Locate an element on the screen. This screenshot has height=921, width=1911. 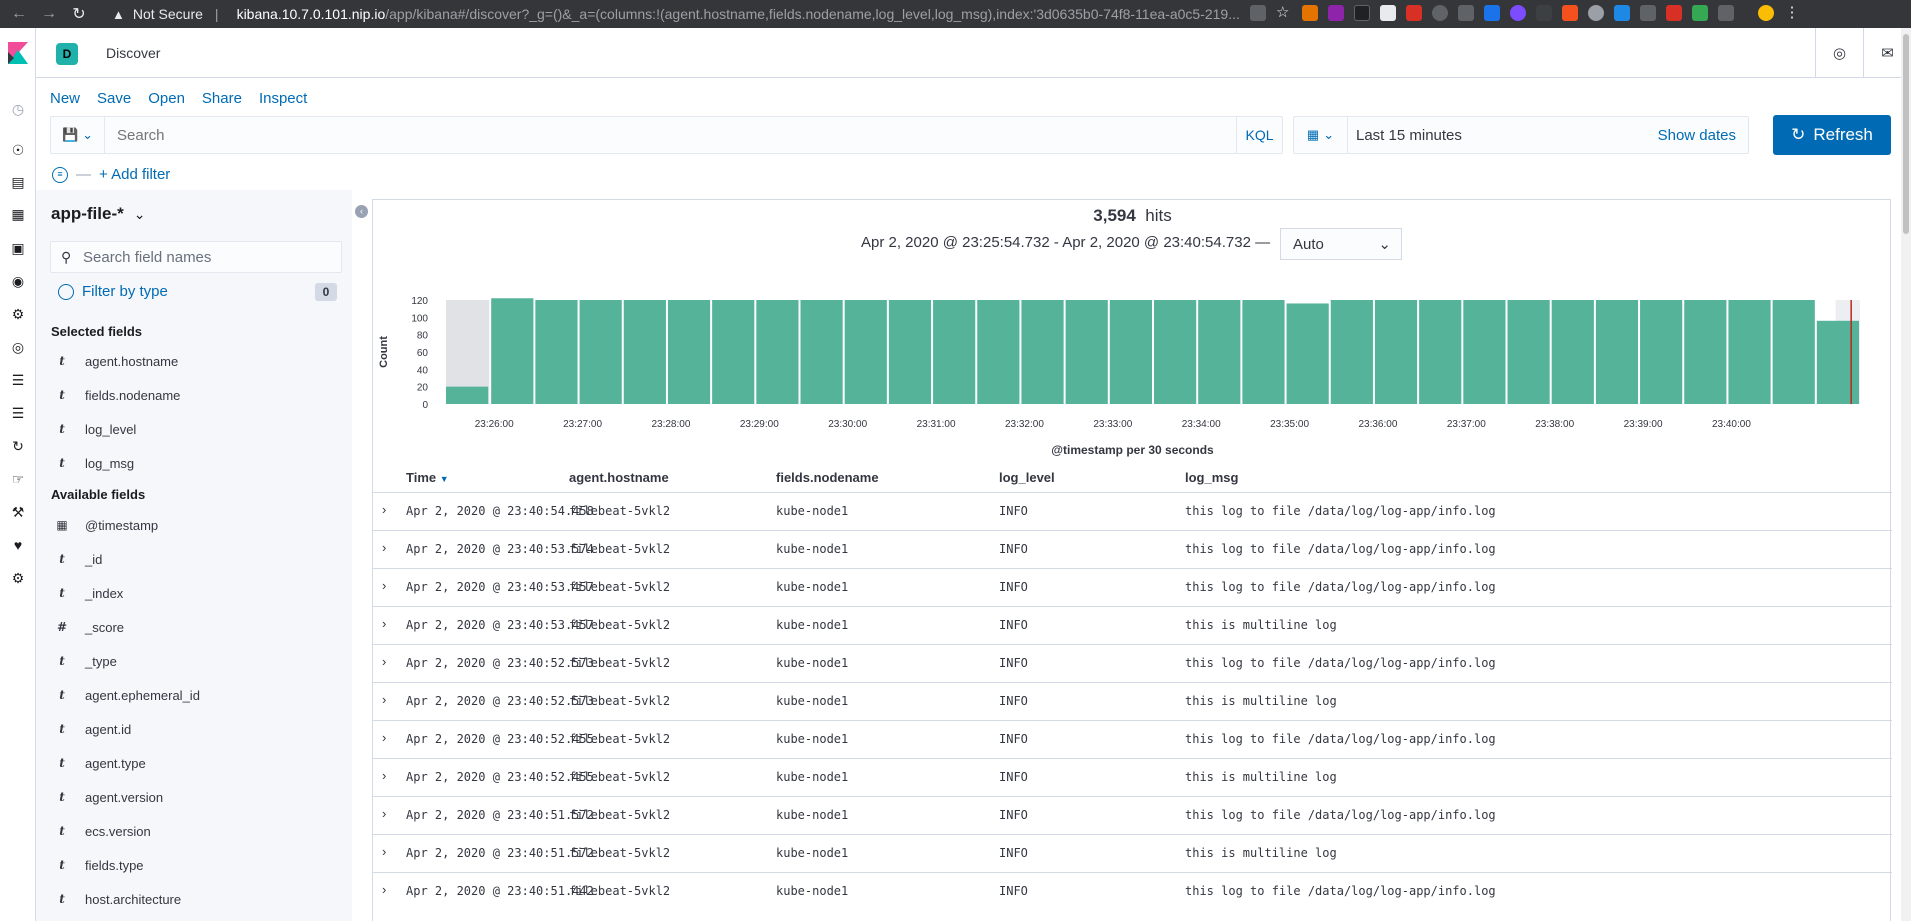
field-item: t agent.type is located at coordinates (196, 763).